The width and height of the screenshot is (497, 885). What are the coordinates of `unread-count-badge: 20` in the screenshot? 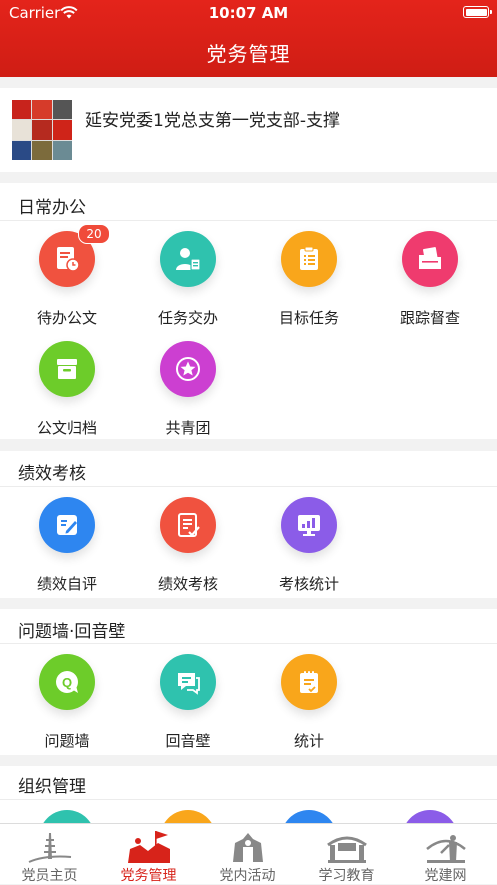 It's located at (94, 234).